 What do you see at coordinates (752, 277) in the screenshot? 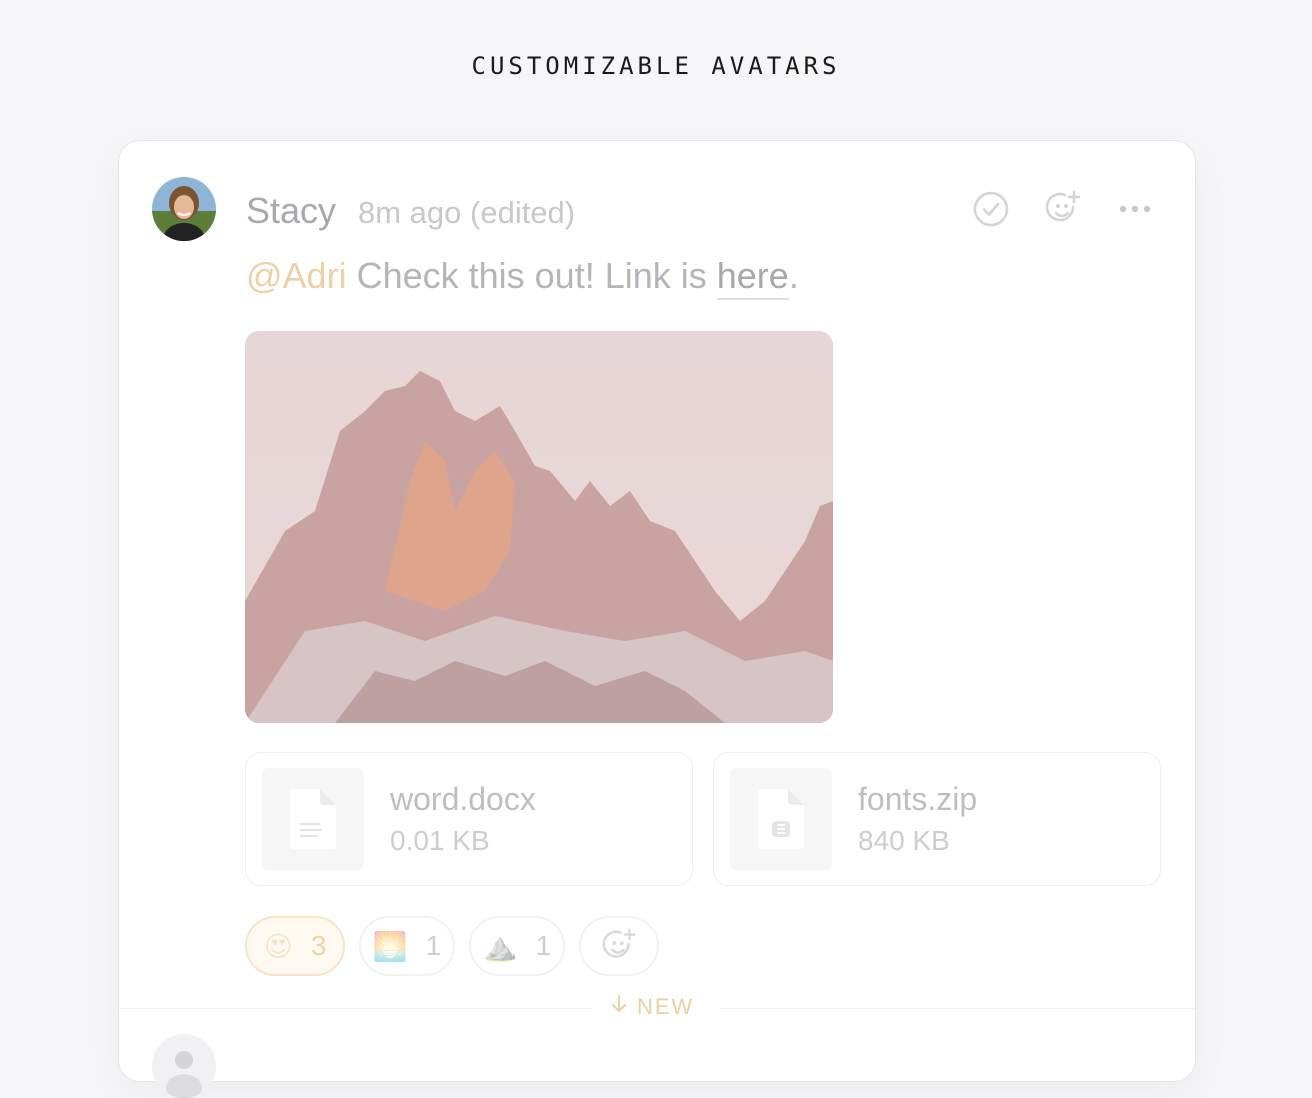
I see `message-link: here` at bounding box center [752, 277].